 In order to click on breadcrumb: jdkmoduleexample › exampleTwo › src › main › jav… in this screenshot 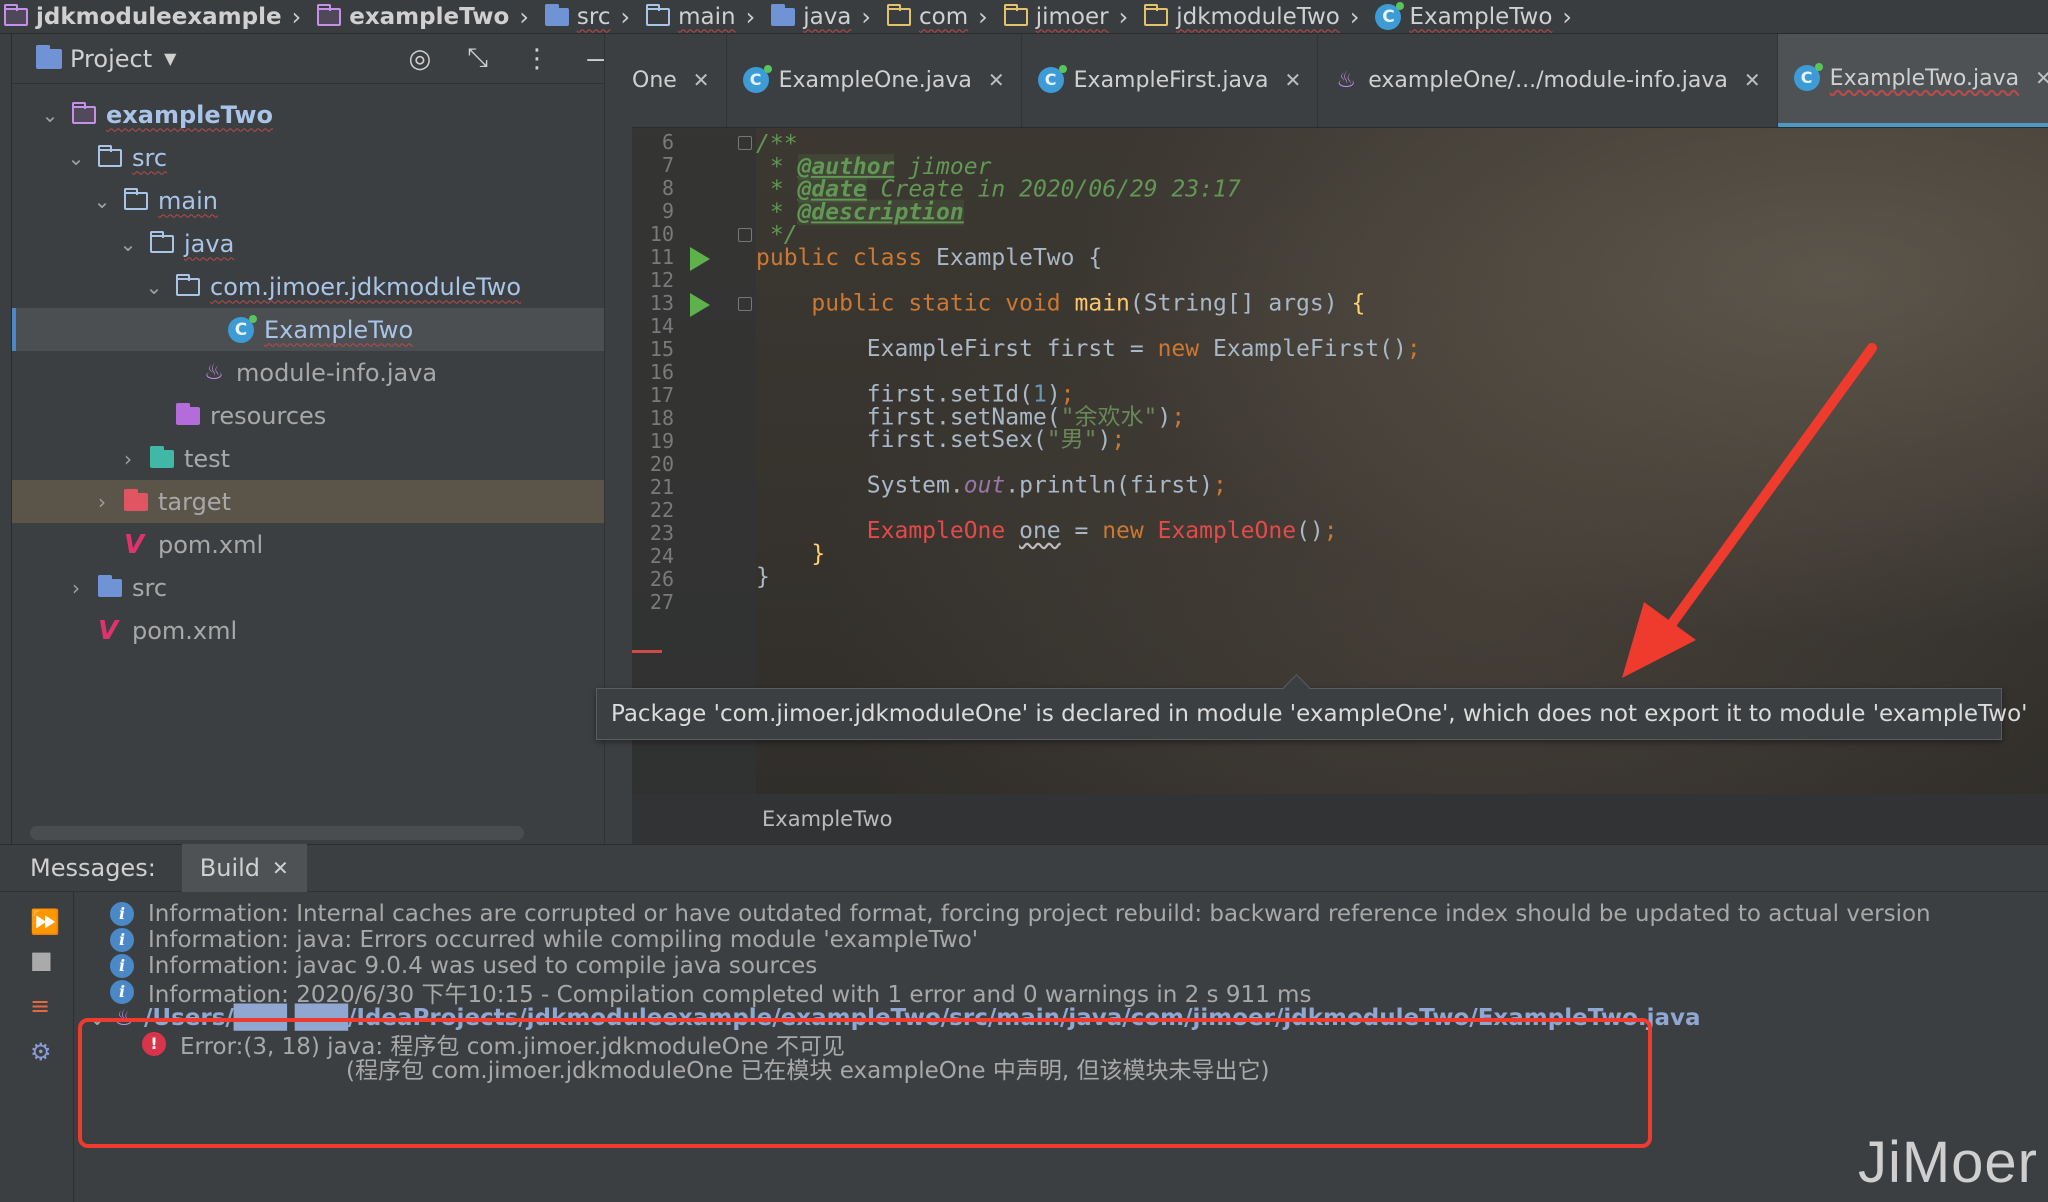, I will do `click(1024, 17)`.